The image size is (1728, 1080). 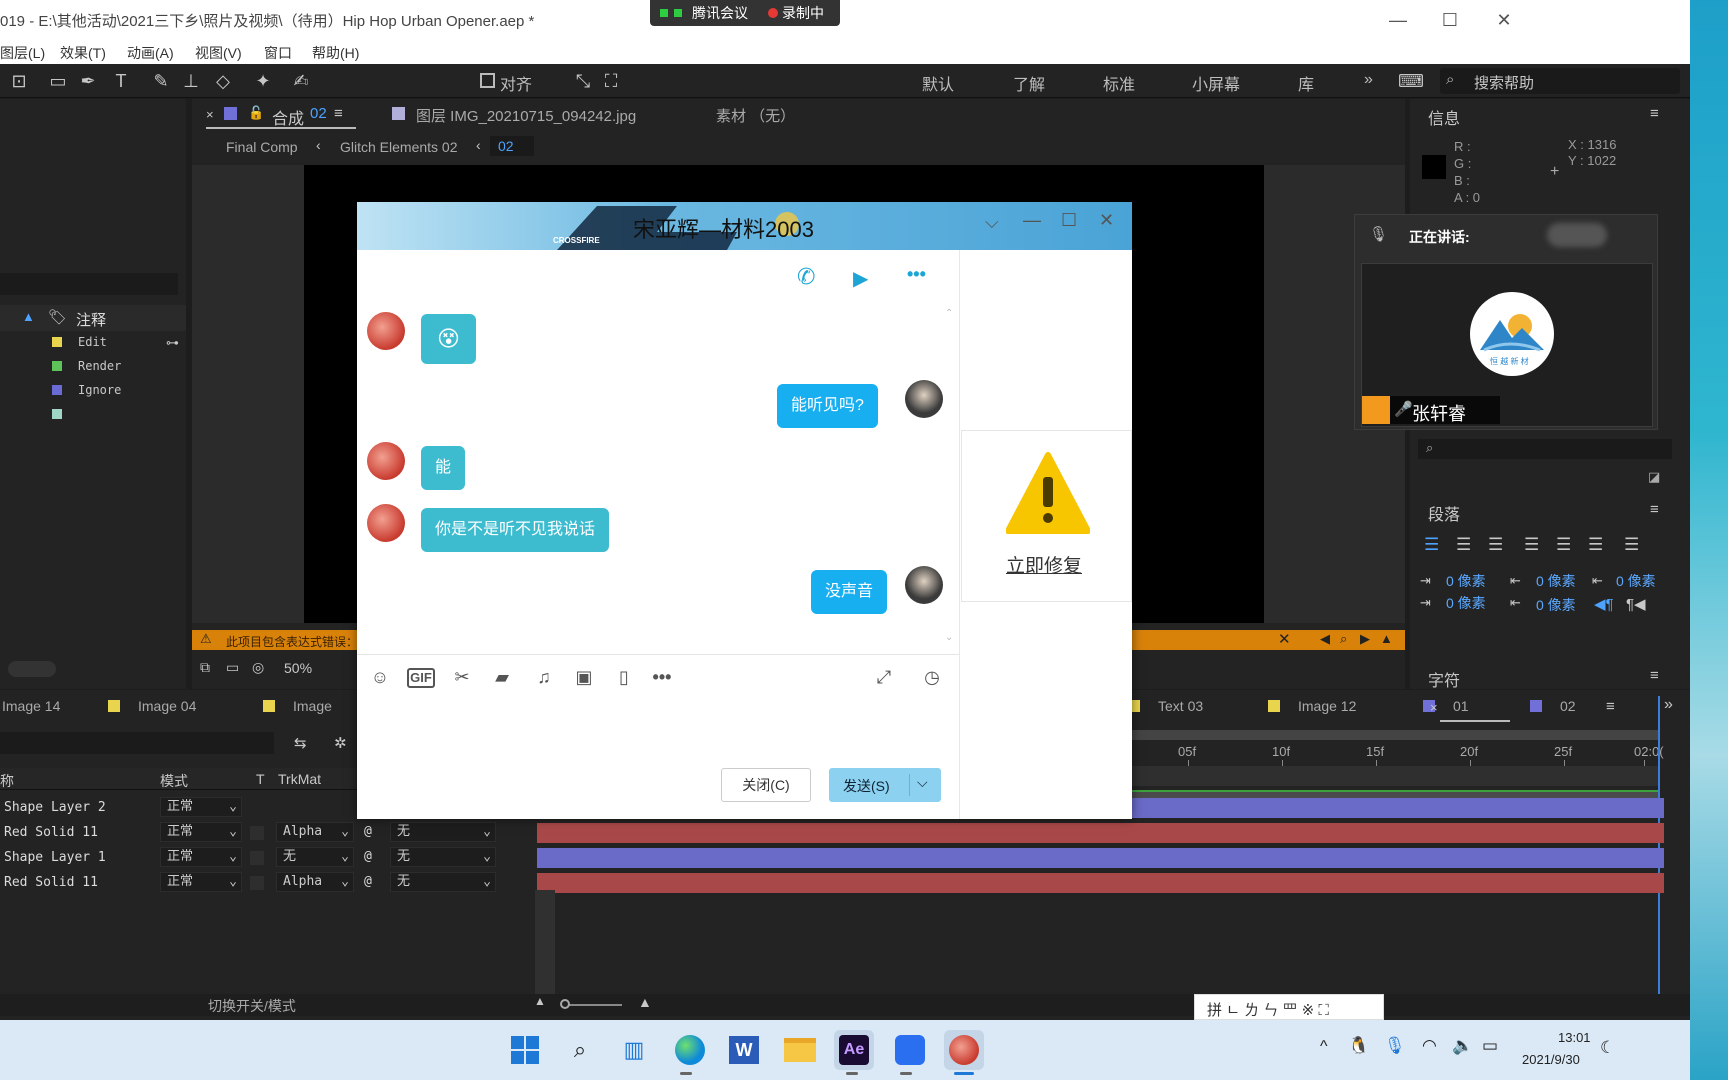 I want to click on zoom-in-icon: ▲, so click(x=645, y=1002).